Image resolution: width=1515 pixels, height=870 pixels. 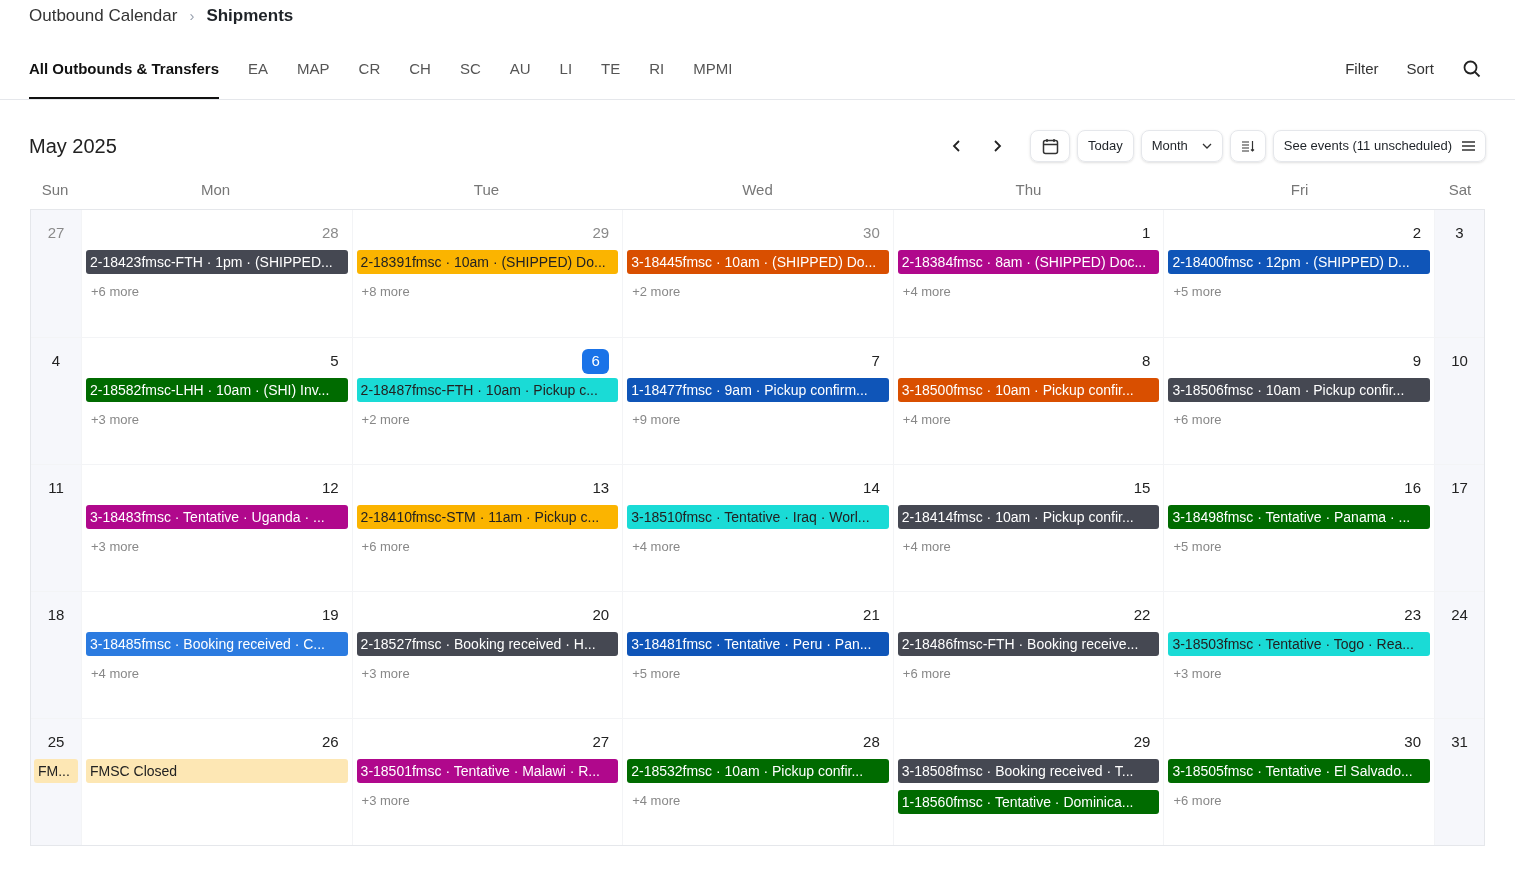 I want to click on calendar-icon, so click(x=1050, y=146).